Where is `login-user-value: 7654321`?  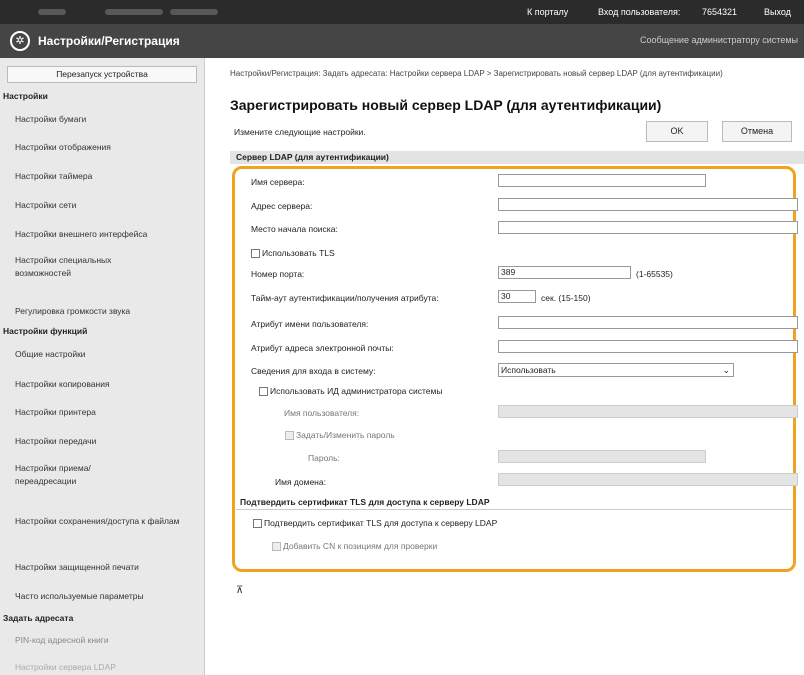 login-user-value: 7654321 is located at coordinates (720, 12).